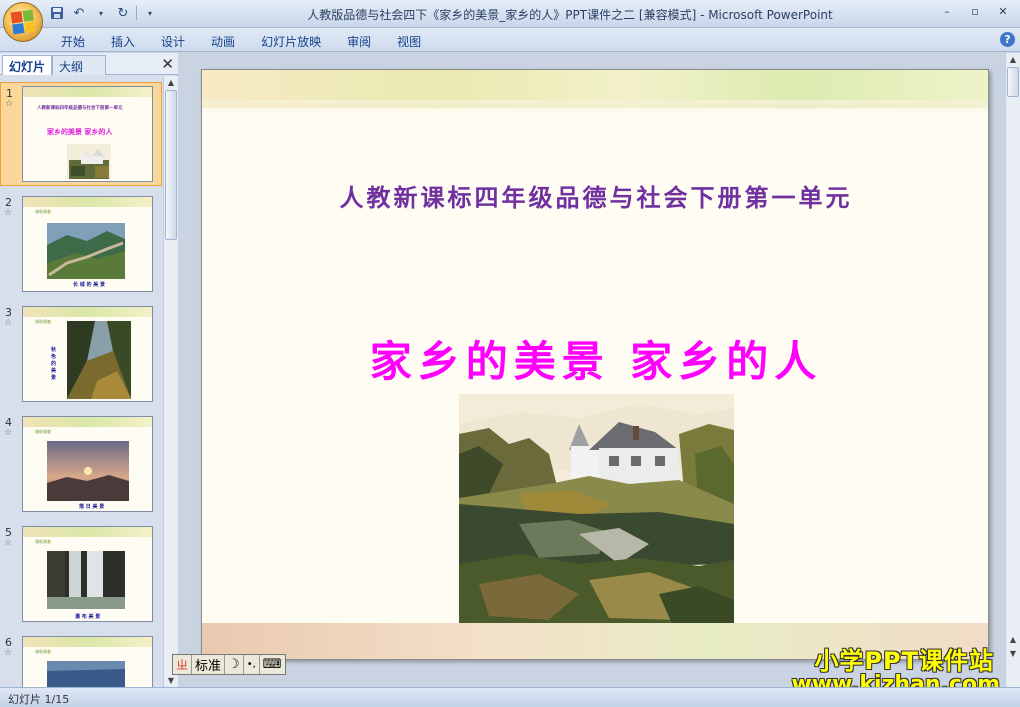 This screenshot has height=707, width=1020. I want to click on slide-thumbnail-6: 6 ☆ 课前调查, so click(81, 659).